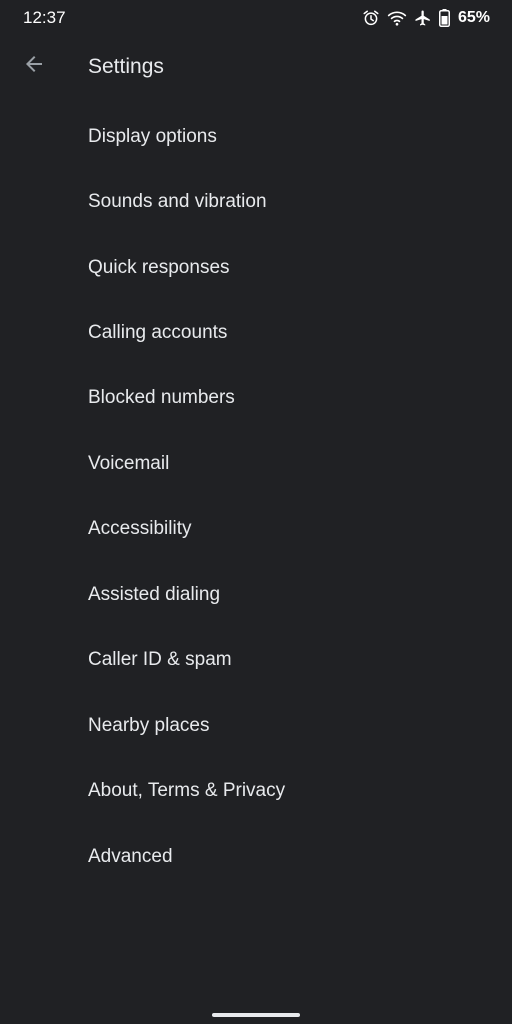 This screenshot has height=1024, width=512. I want to click on settings-item-quick-responses: Quick responses, so click(256, 267).